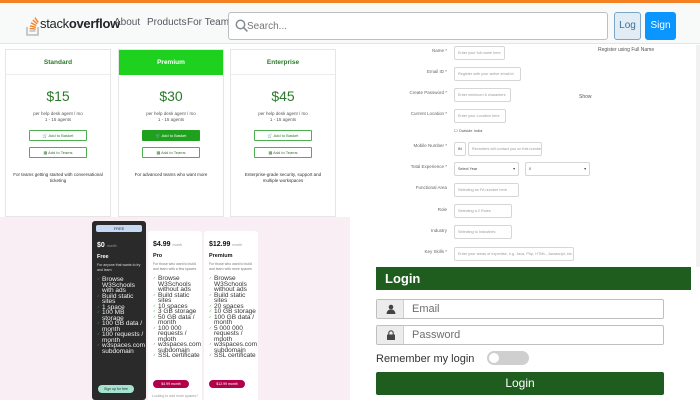  Describe the element at coordinates (175, 396) in the screenshot. I see `more-spaces-note: Looking to add more spaces?` at that location.